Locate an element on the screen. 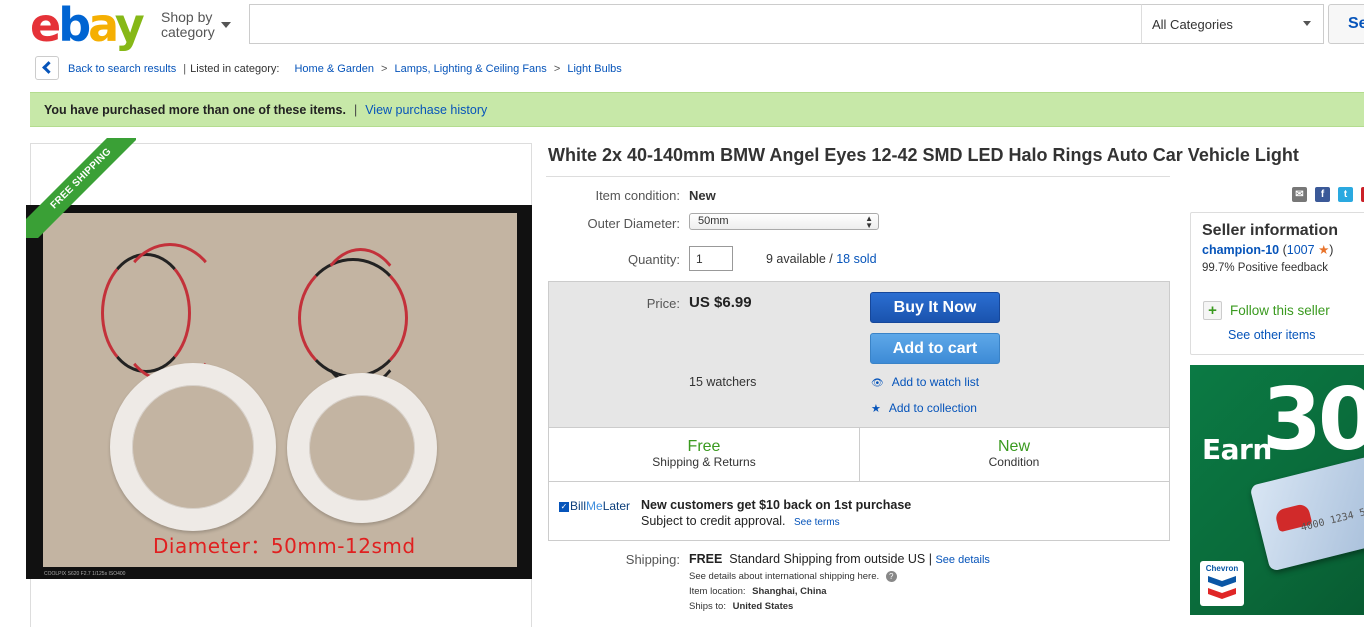 The height and width of the screenshot is (627, 1364). chevron-logo: Chevron is located at coordinates (1222, 583).